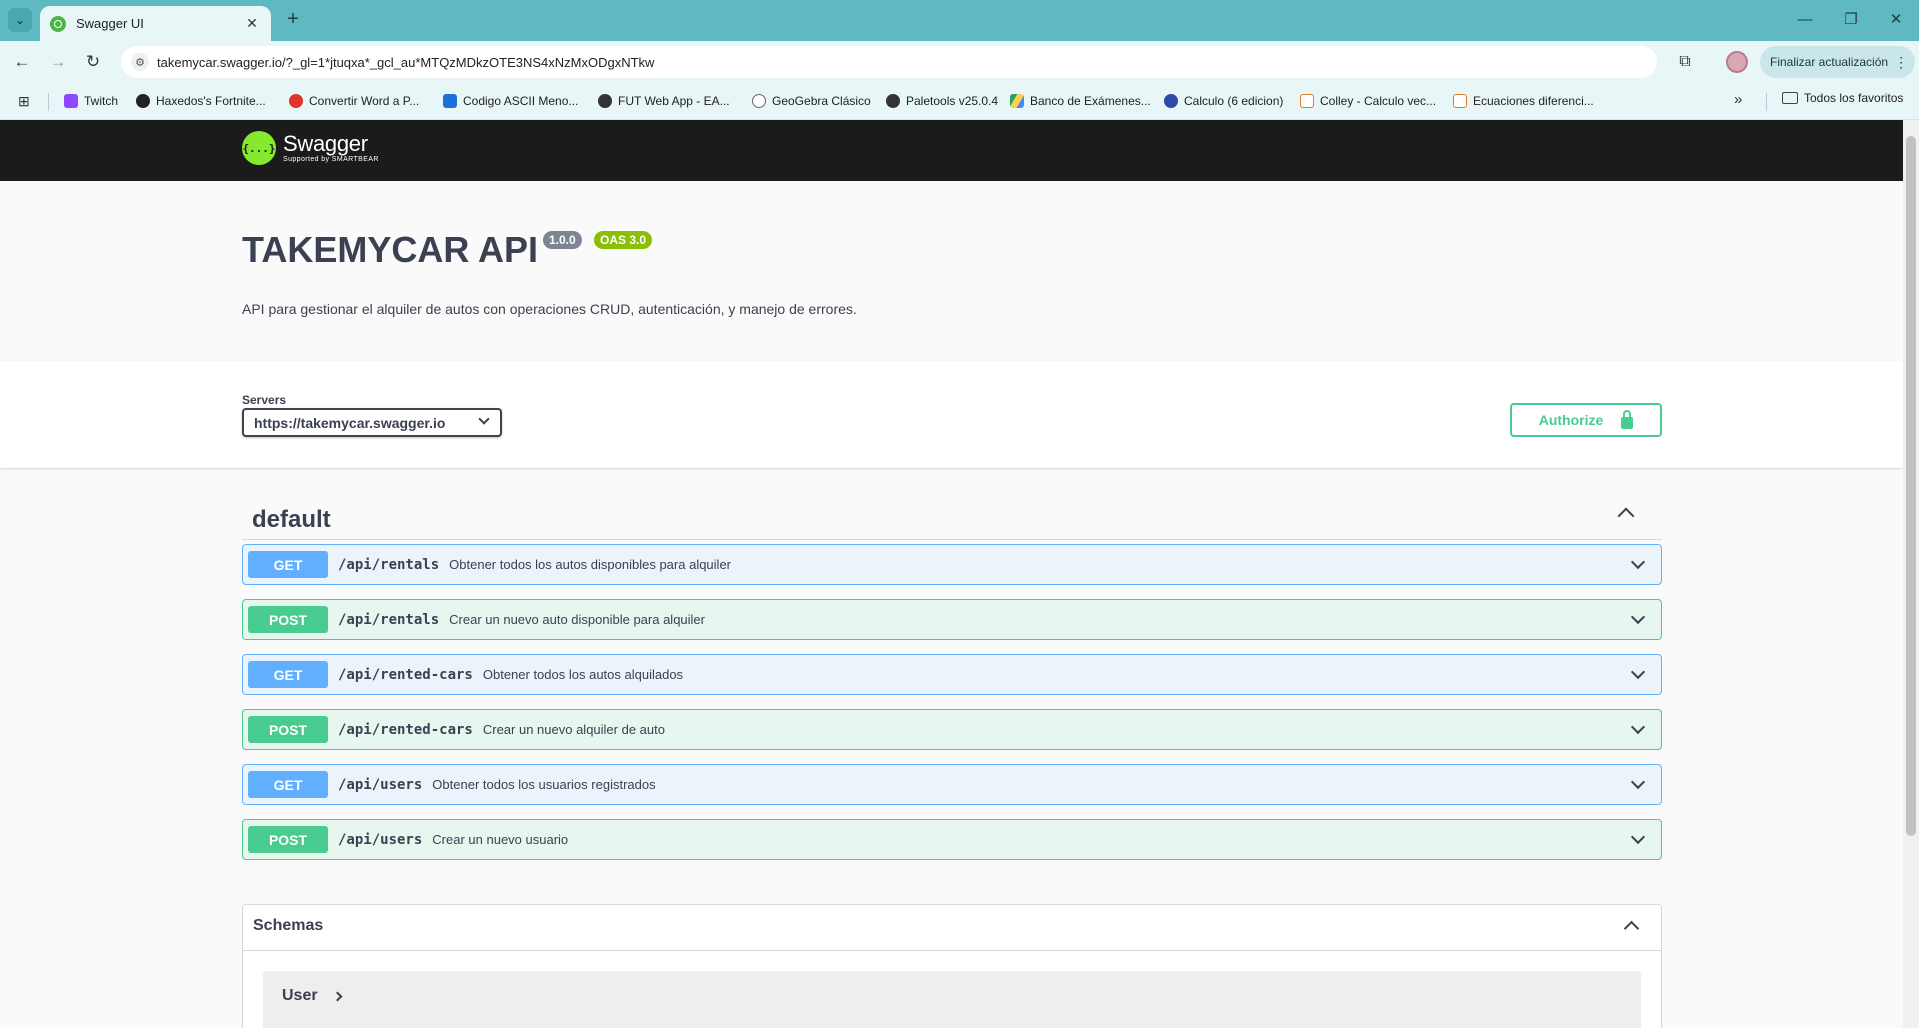 The height and width of the screenshot is (1028, 1919). Describe the element at coordinates (1837, 62) in the screenshot. I see `finish-update-button: Finalizar actualización ⋮` at that location.